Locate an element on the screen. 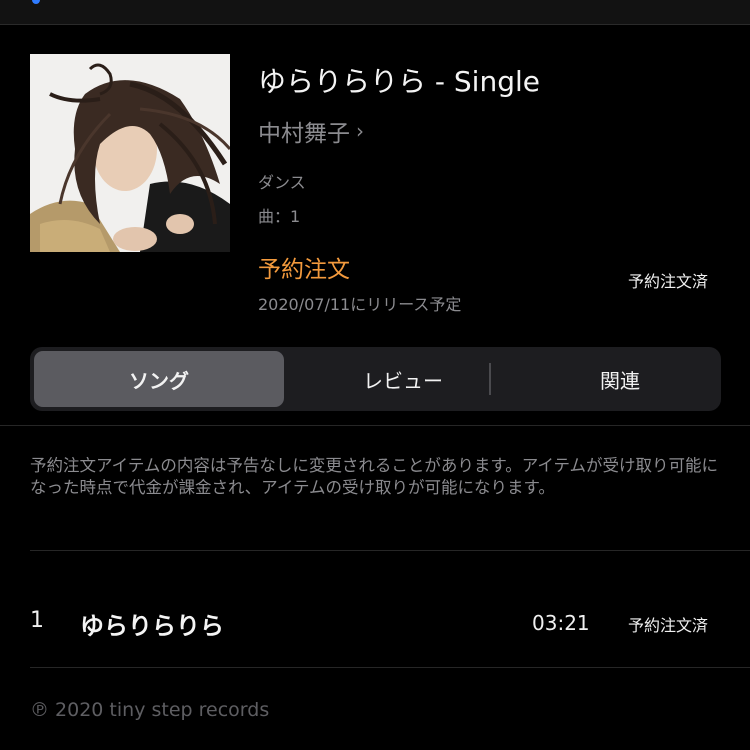  genre-label: ダンス is located at coordinates (282, 182).